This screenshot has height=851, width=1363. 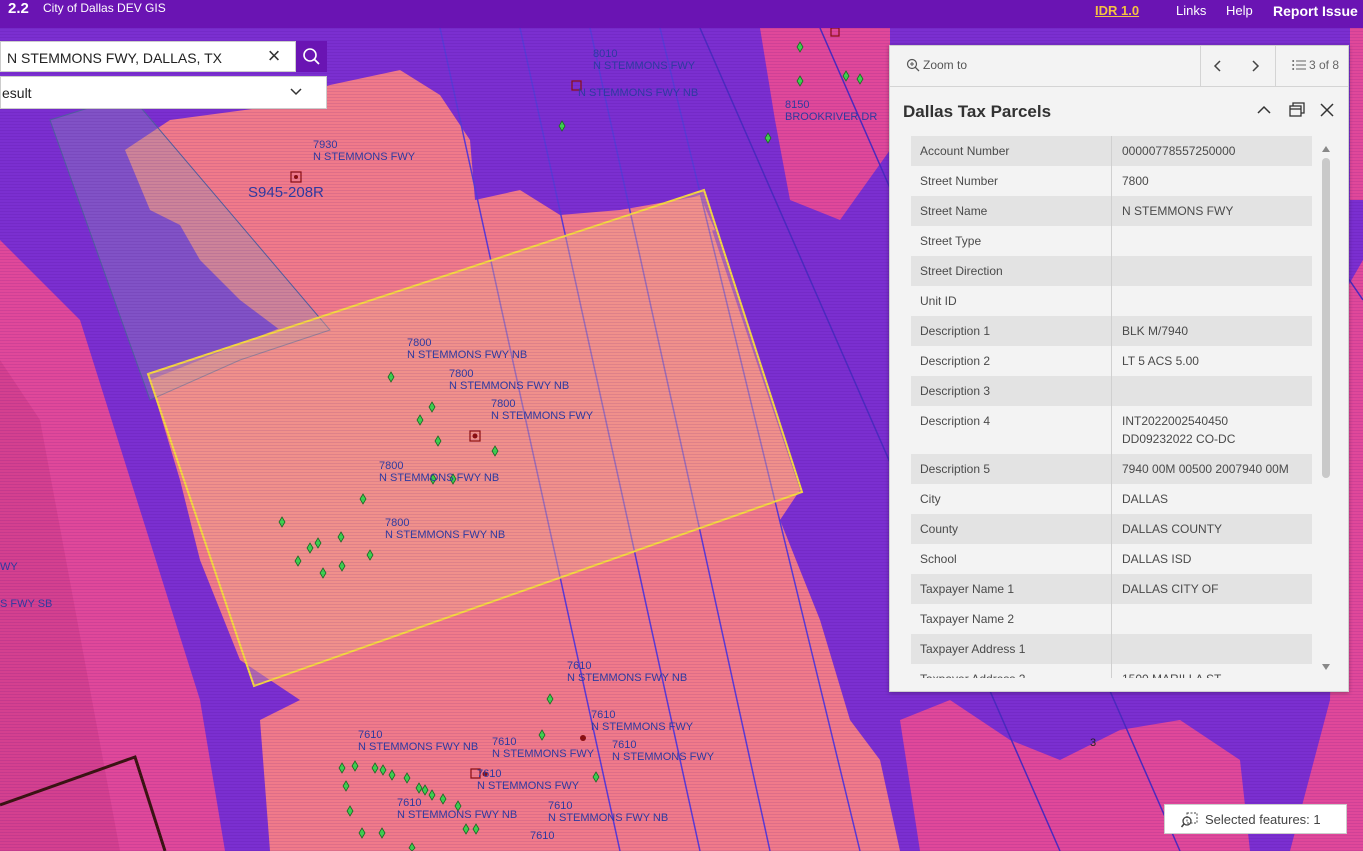 I want to click on scrollbar-thumb, so click(x=1326, y=318).